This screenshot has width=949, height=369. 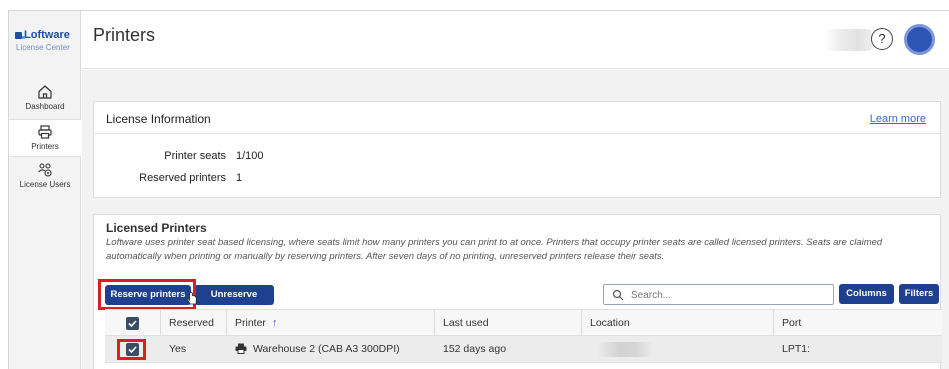 What do you see at coordinates (45, 146) in the screenshot?
I see `sidebar-item-label: Printers` at bounding box center [45, 146].